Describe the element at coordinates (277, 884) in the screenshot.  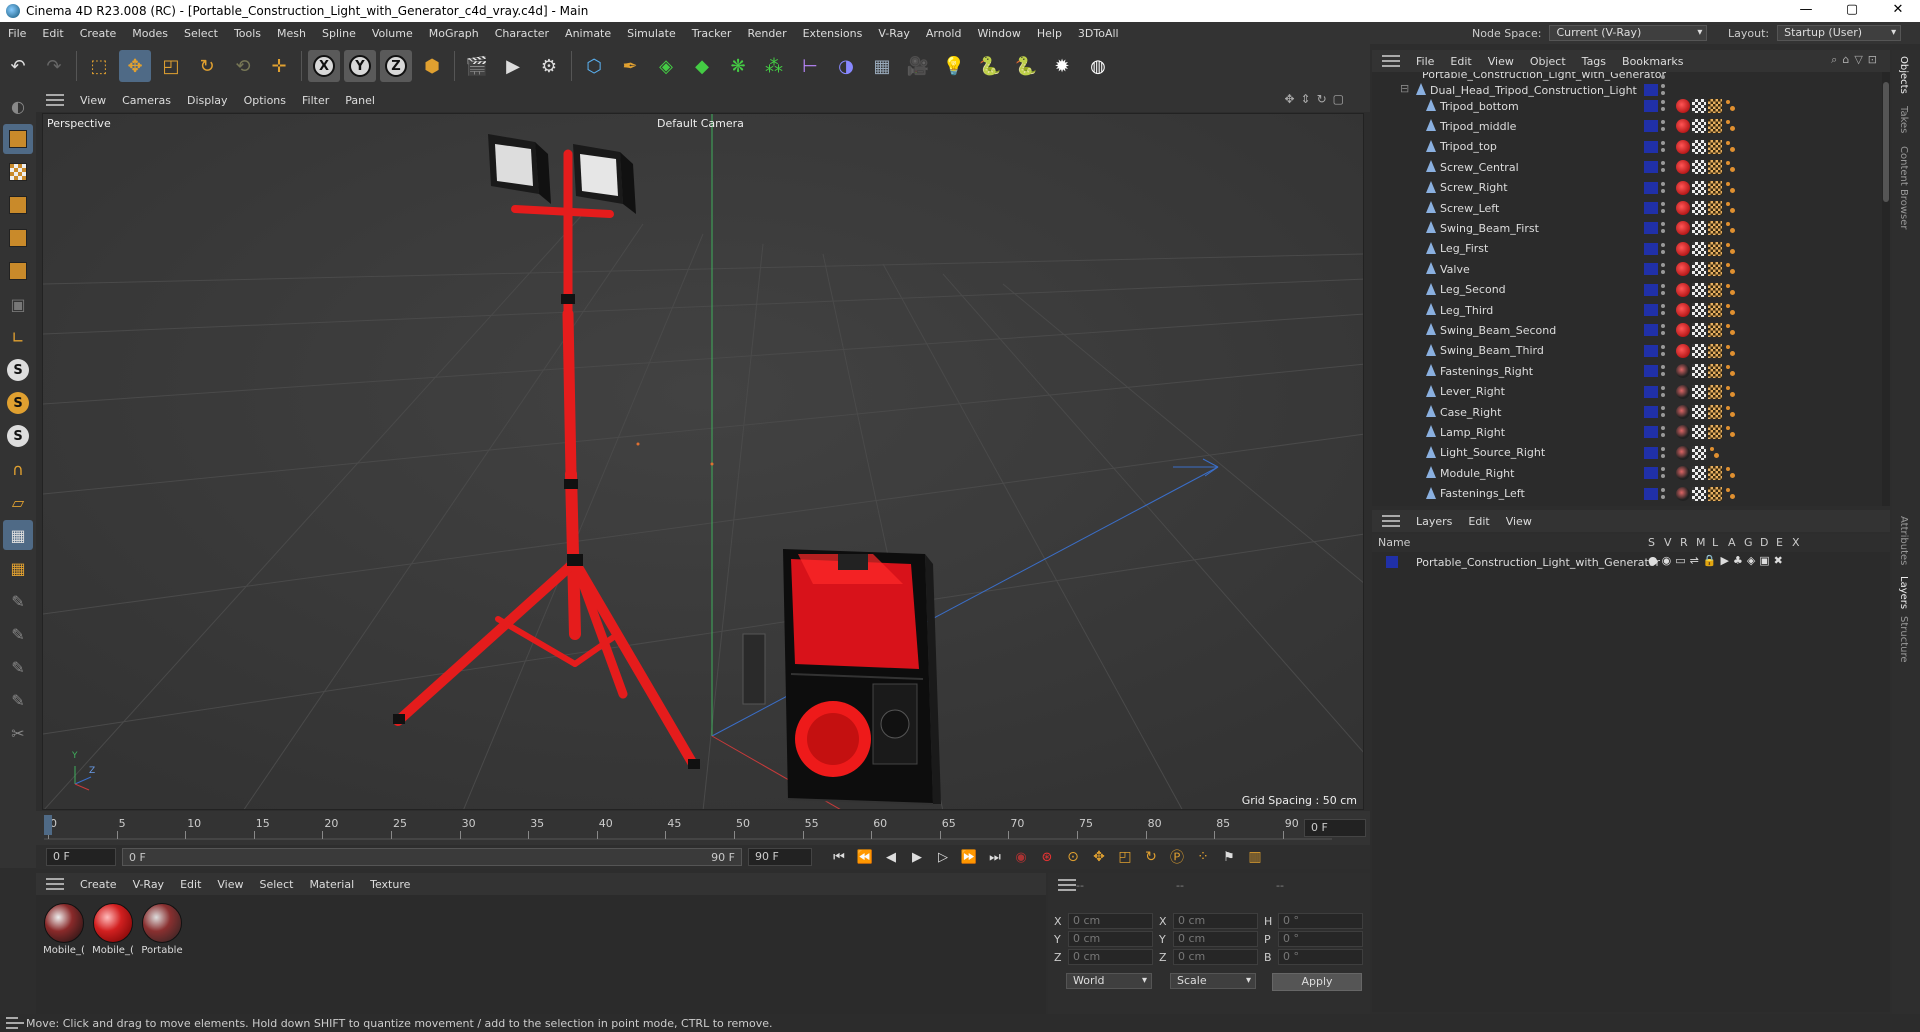
I see `material-menu-select: Select` at that location.